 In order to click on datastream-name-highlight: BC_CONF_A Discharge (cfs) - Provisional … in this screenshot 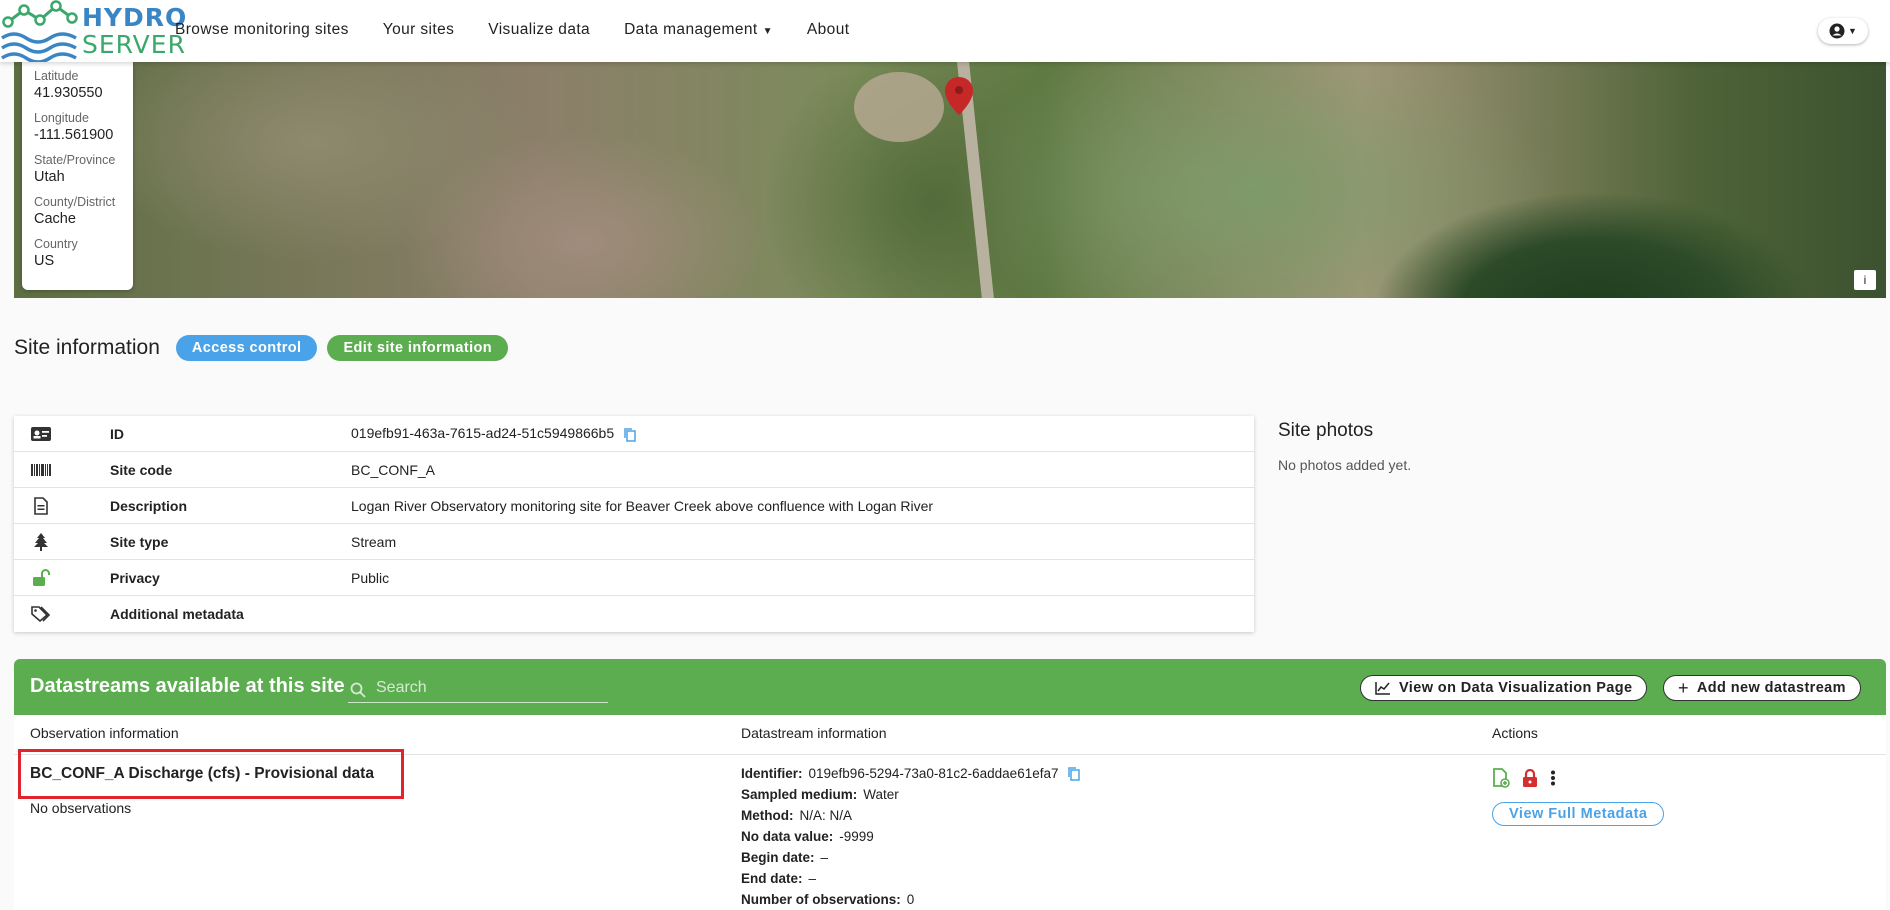, I will do `click(211, 774)`.